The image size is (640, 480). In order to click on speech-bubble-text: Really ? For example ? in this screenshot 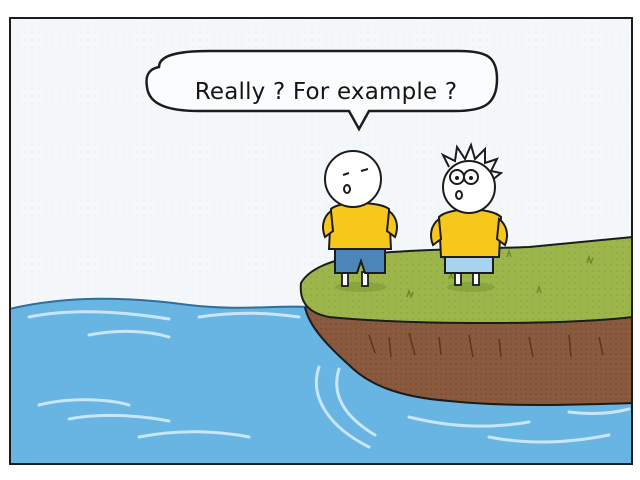, I will do `click(326, 92)`.